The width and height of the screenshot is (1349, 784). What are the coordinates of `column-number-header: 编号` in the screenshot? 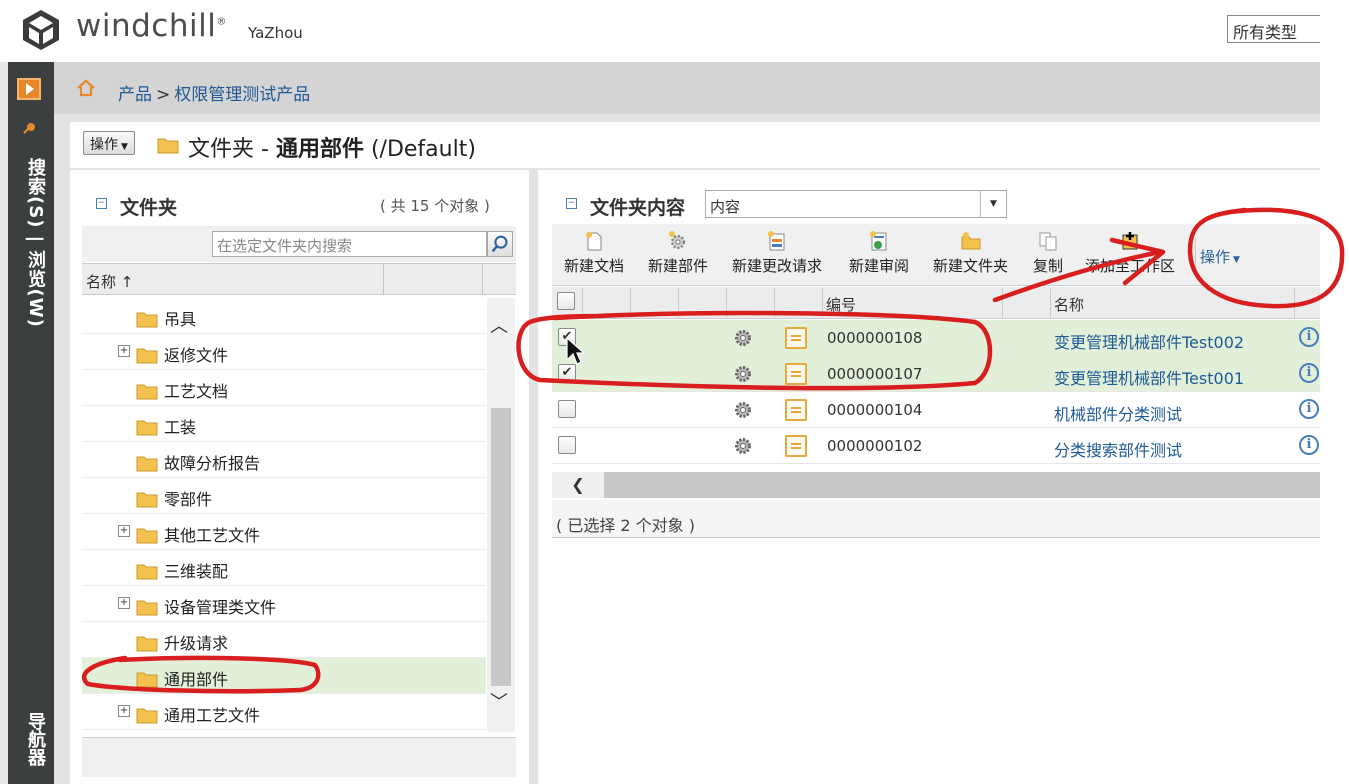 It's located at (841, 304).